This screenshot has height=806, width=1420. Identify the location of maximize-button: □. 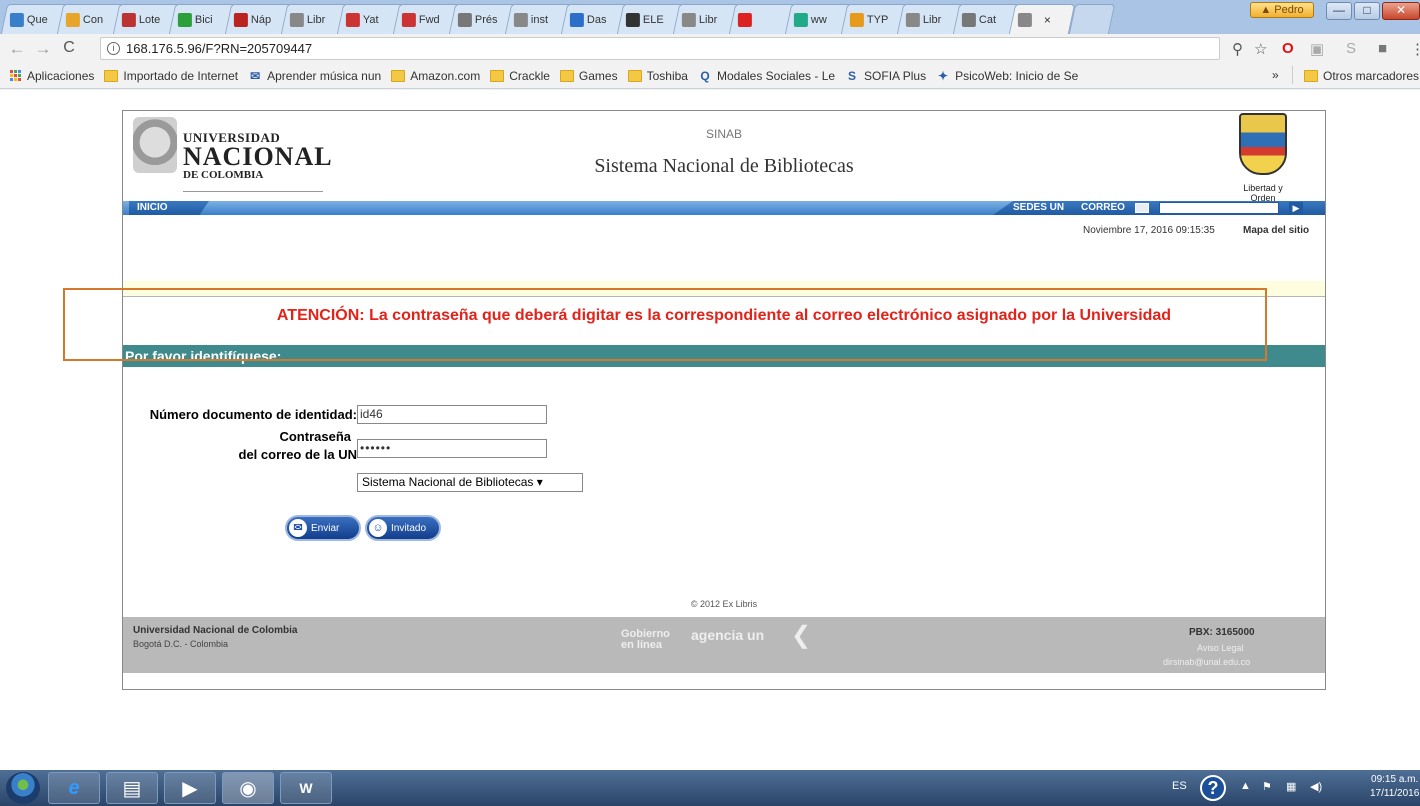
(1367, 11).